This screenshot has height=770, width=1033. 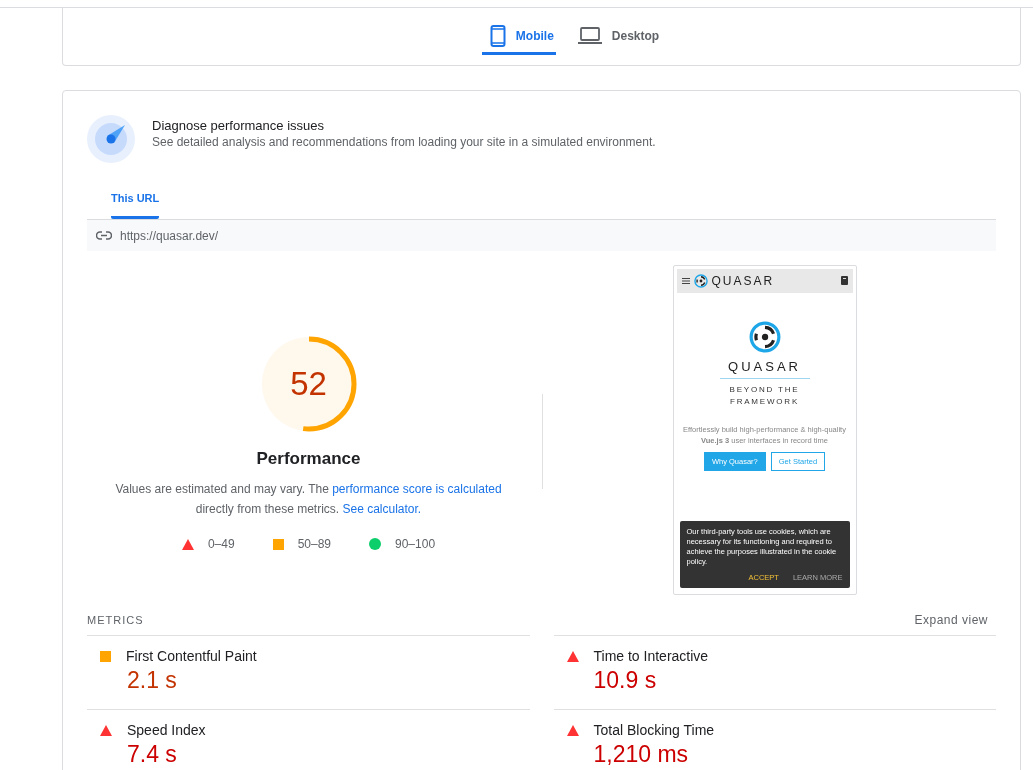 I want to click on phone-icon, so click(x=497, y=36).